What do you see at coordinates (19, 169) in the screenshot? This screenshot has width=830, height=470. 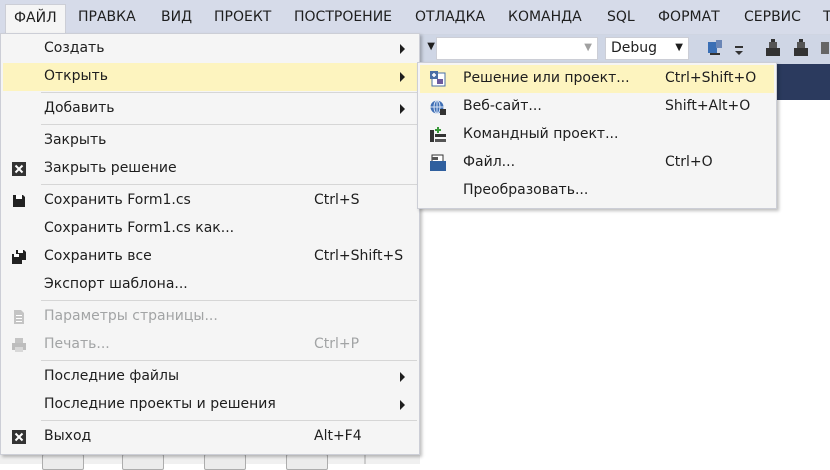 I see `close-solution-icon` at bounding box center [19, 169].